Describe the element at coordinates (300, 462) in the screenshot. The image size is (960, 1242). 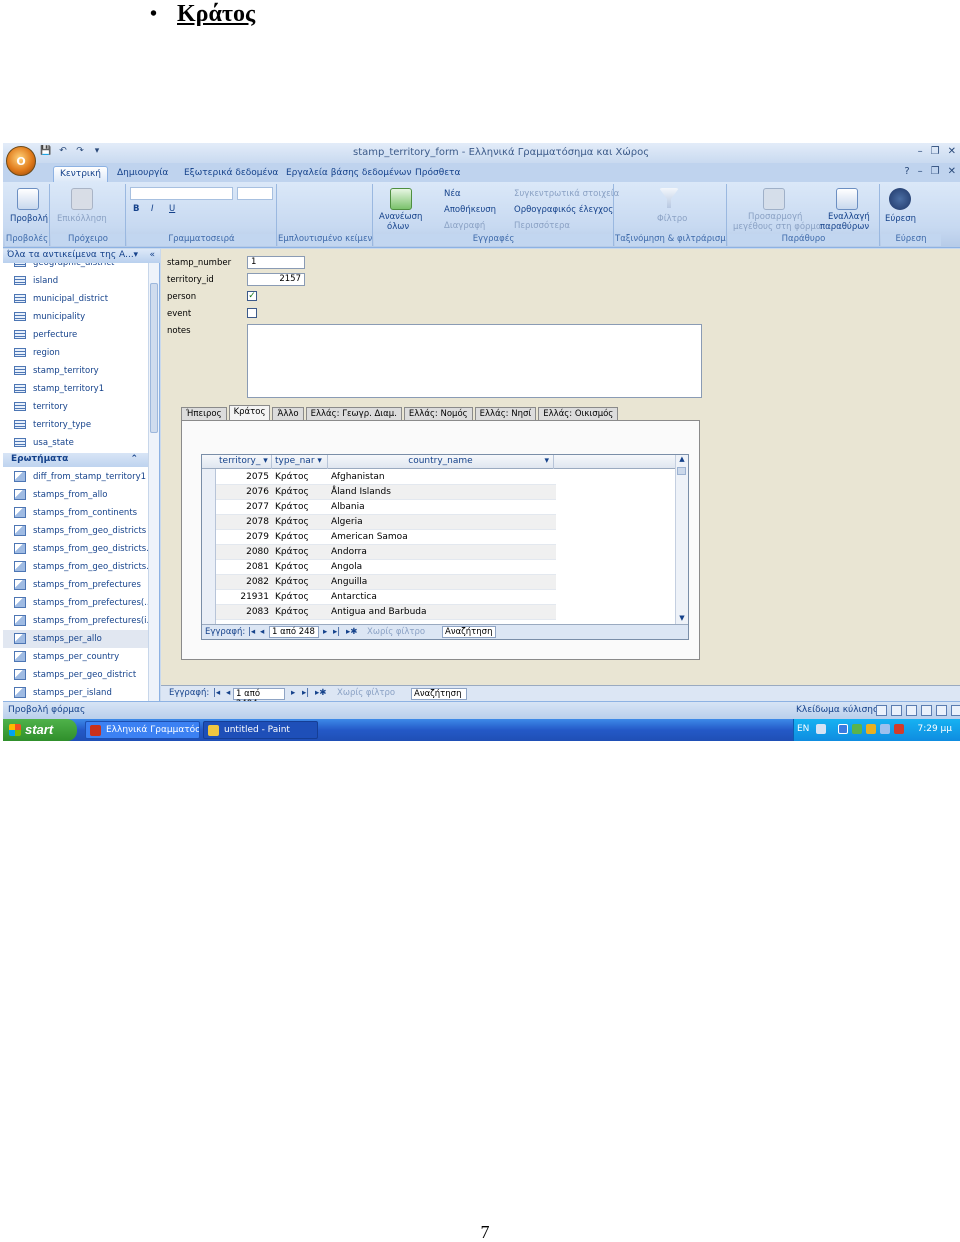
I see `column-header-type-name: type_nar ▾` at that location.